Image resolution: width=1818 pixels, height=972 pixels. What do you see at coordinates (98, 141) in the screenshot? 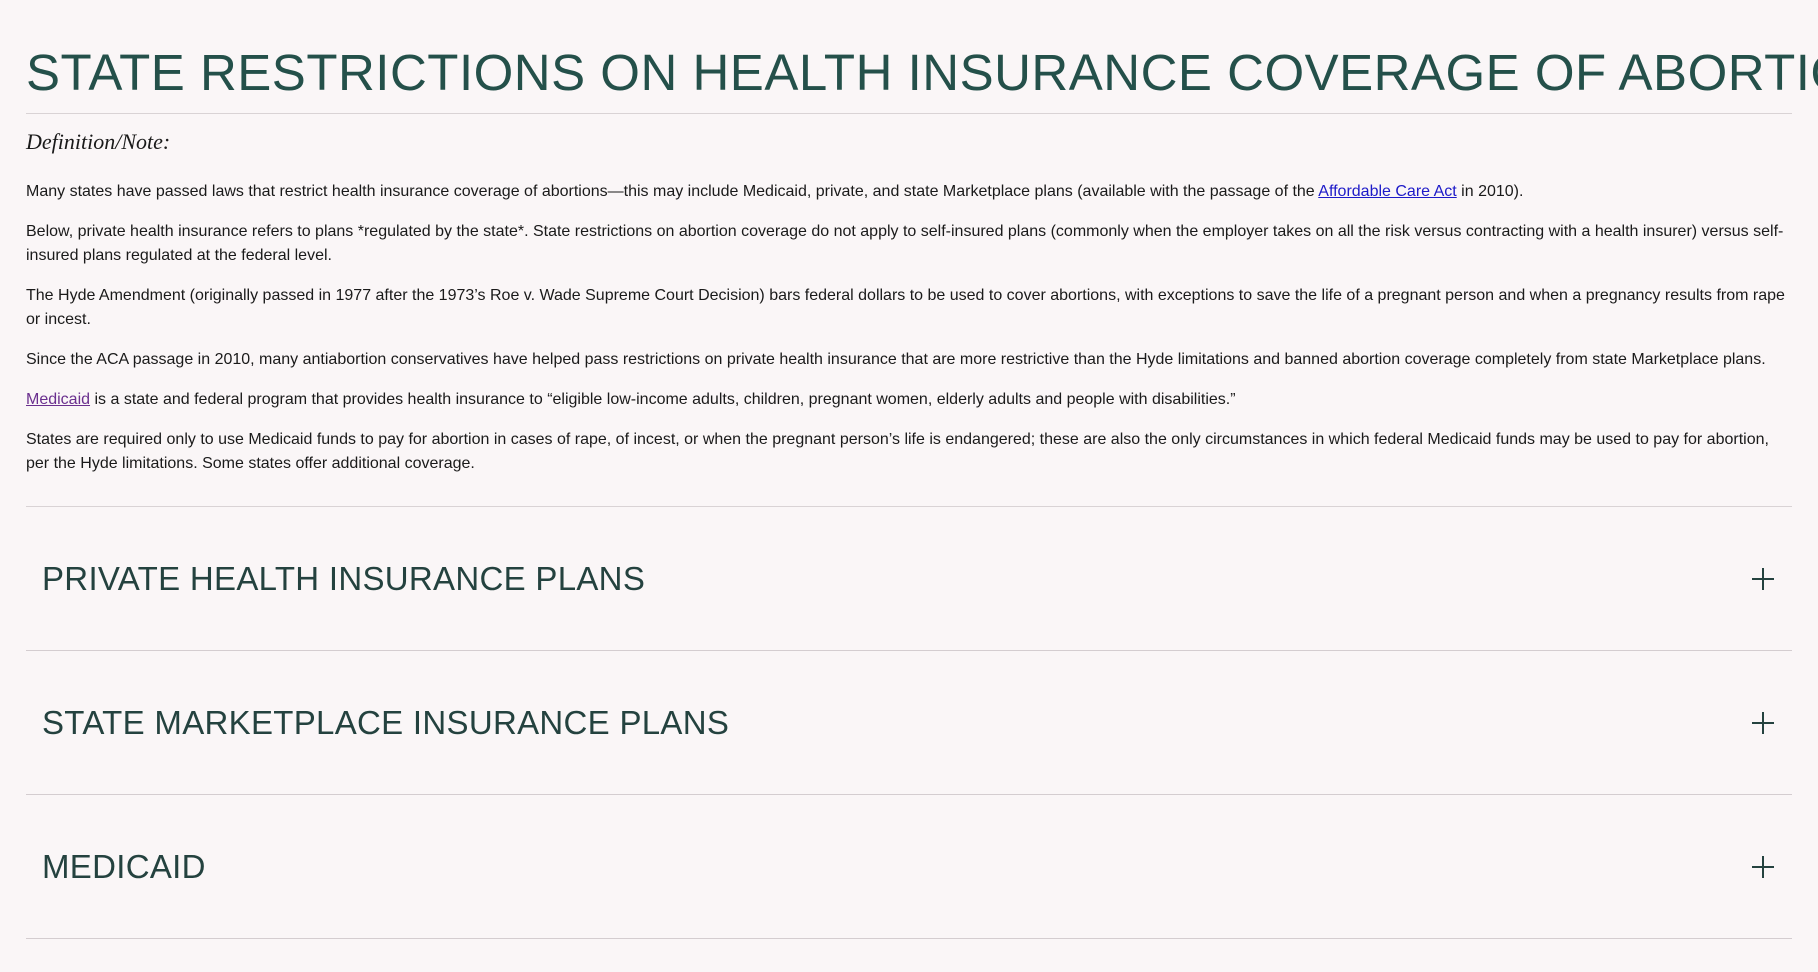
I see `definition-note-heading: Definition/Note:` at bounding box center [98, 141].